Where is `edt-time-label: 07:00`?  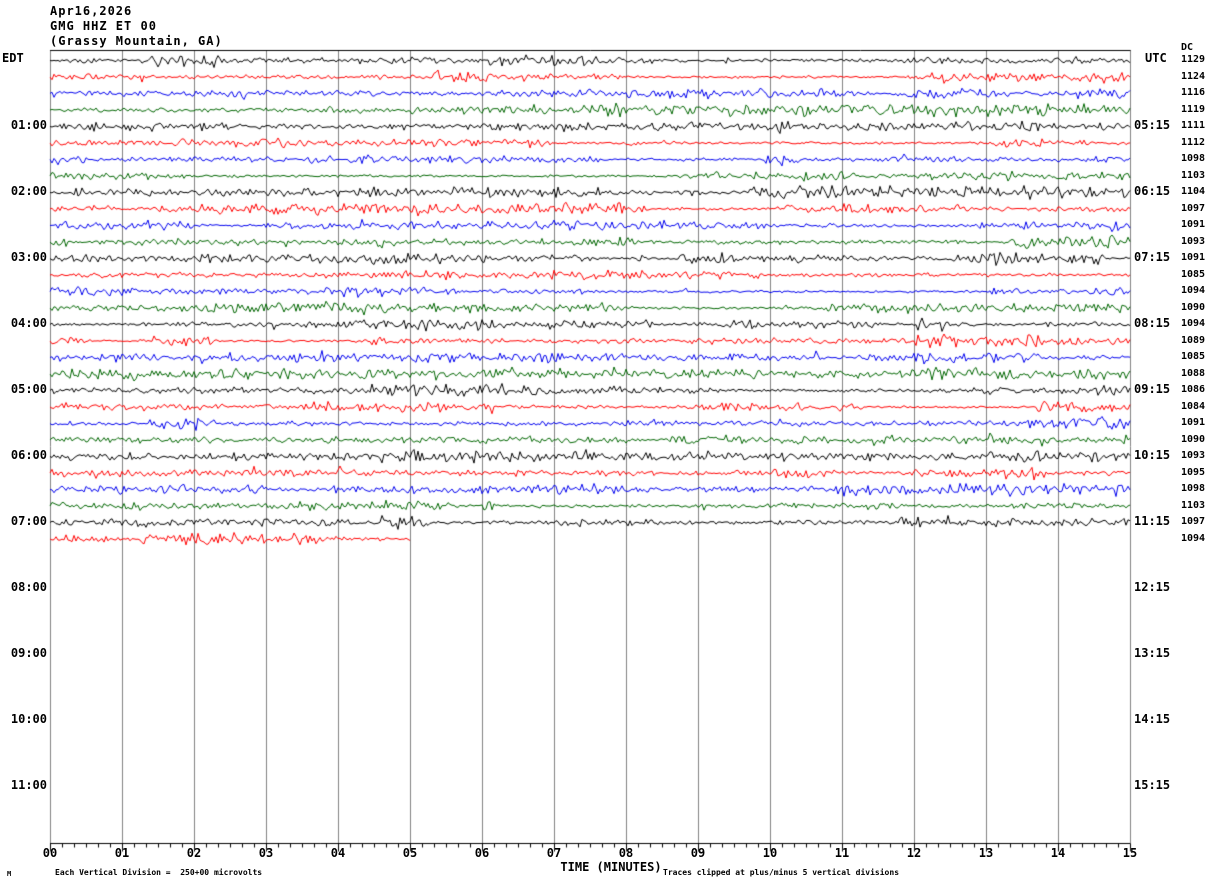 edt-time-label: 07:00 is located at coordinates (28, 521).